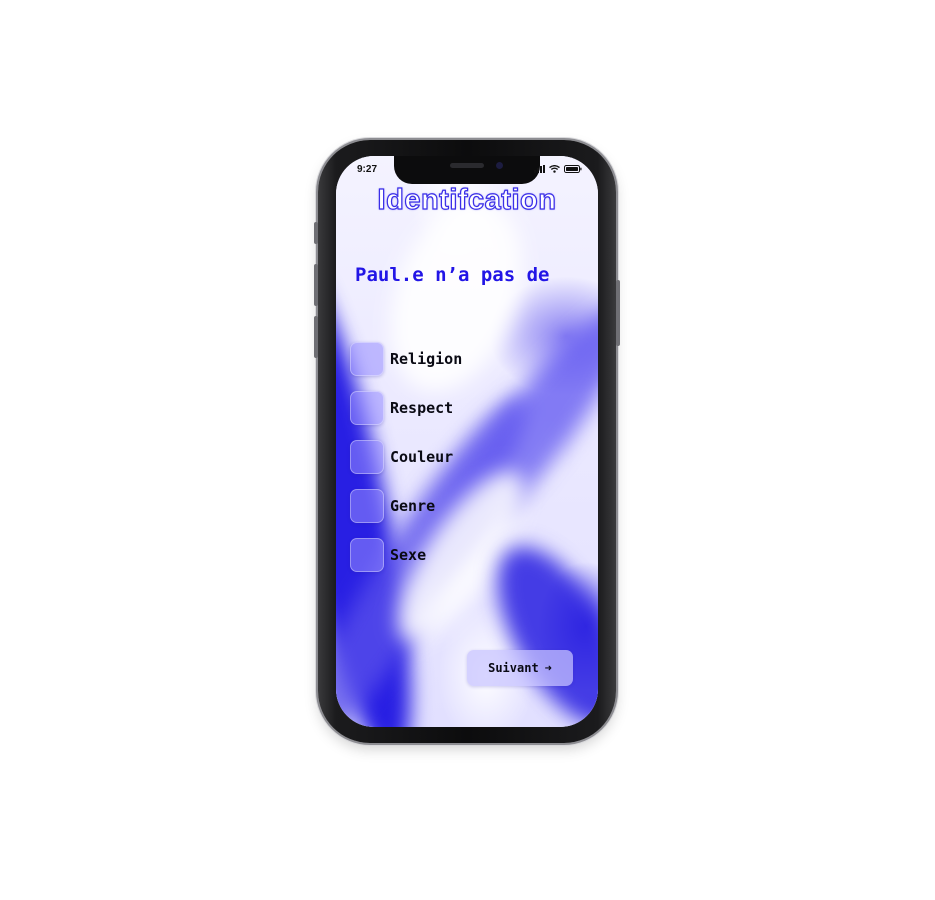 Image resolution: width=935 pixels, height=900 pixels. What do you see at coordinates (499, 165) in the screenshot?
I see `front-camera` at bounding box center [499, 165].